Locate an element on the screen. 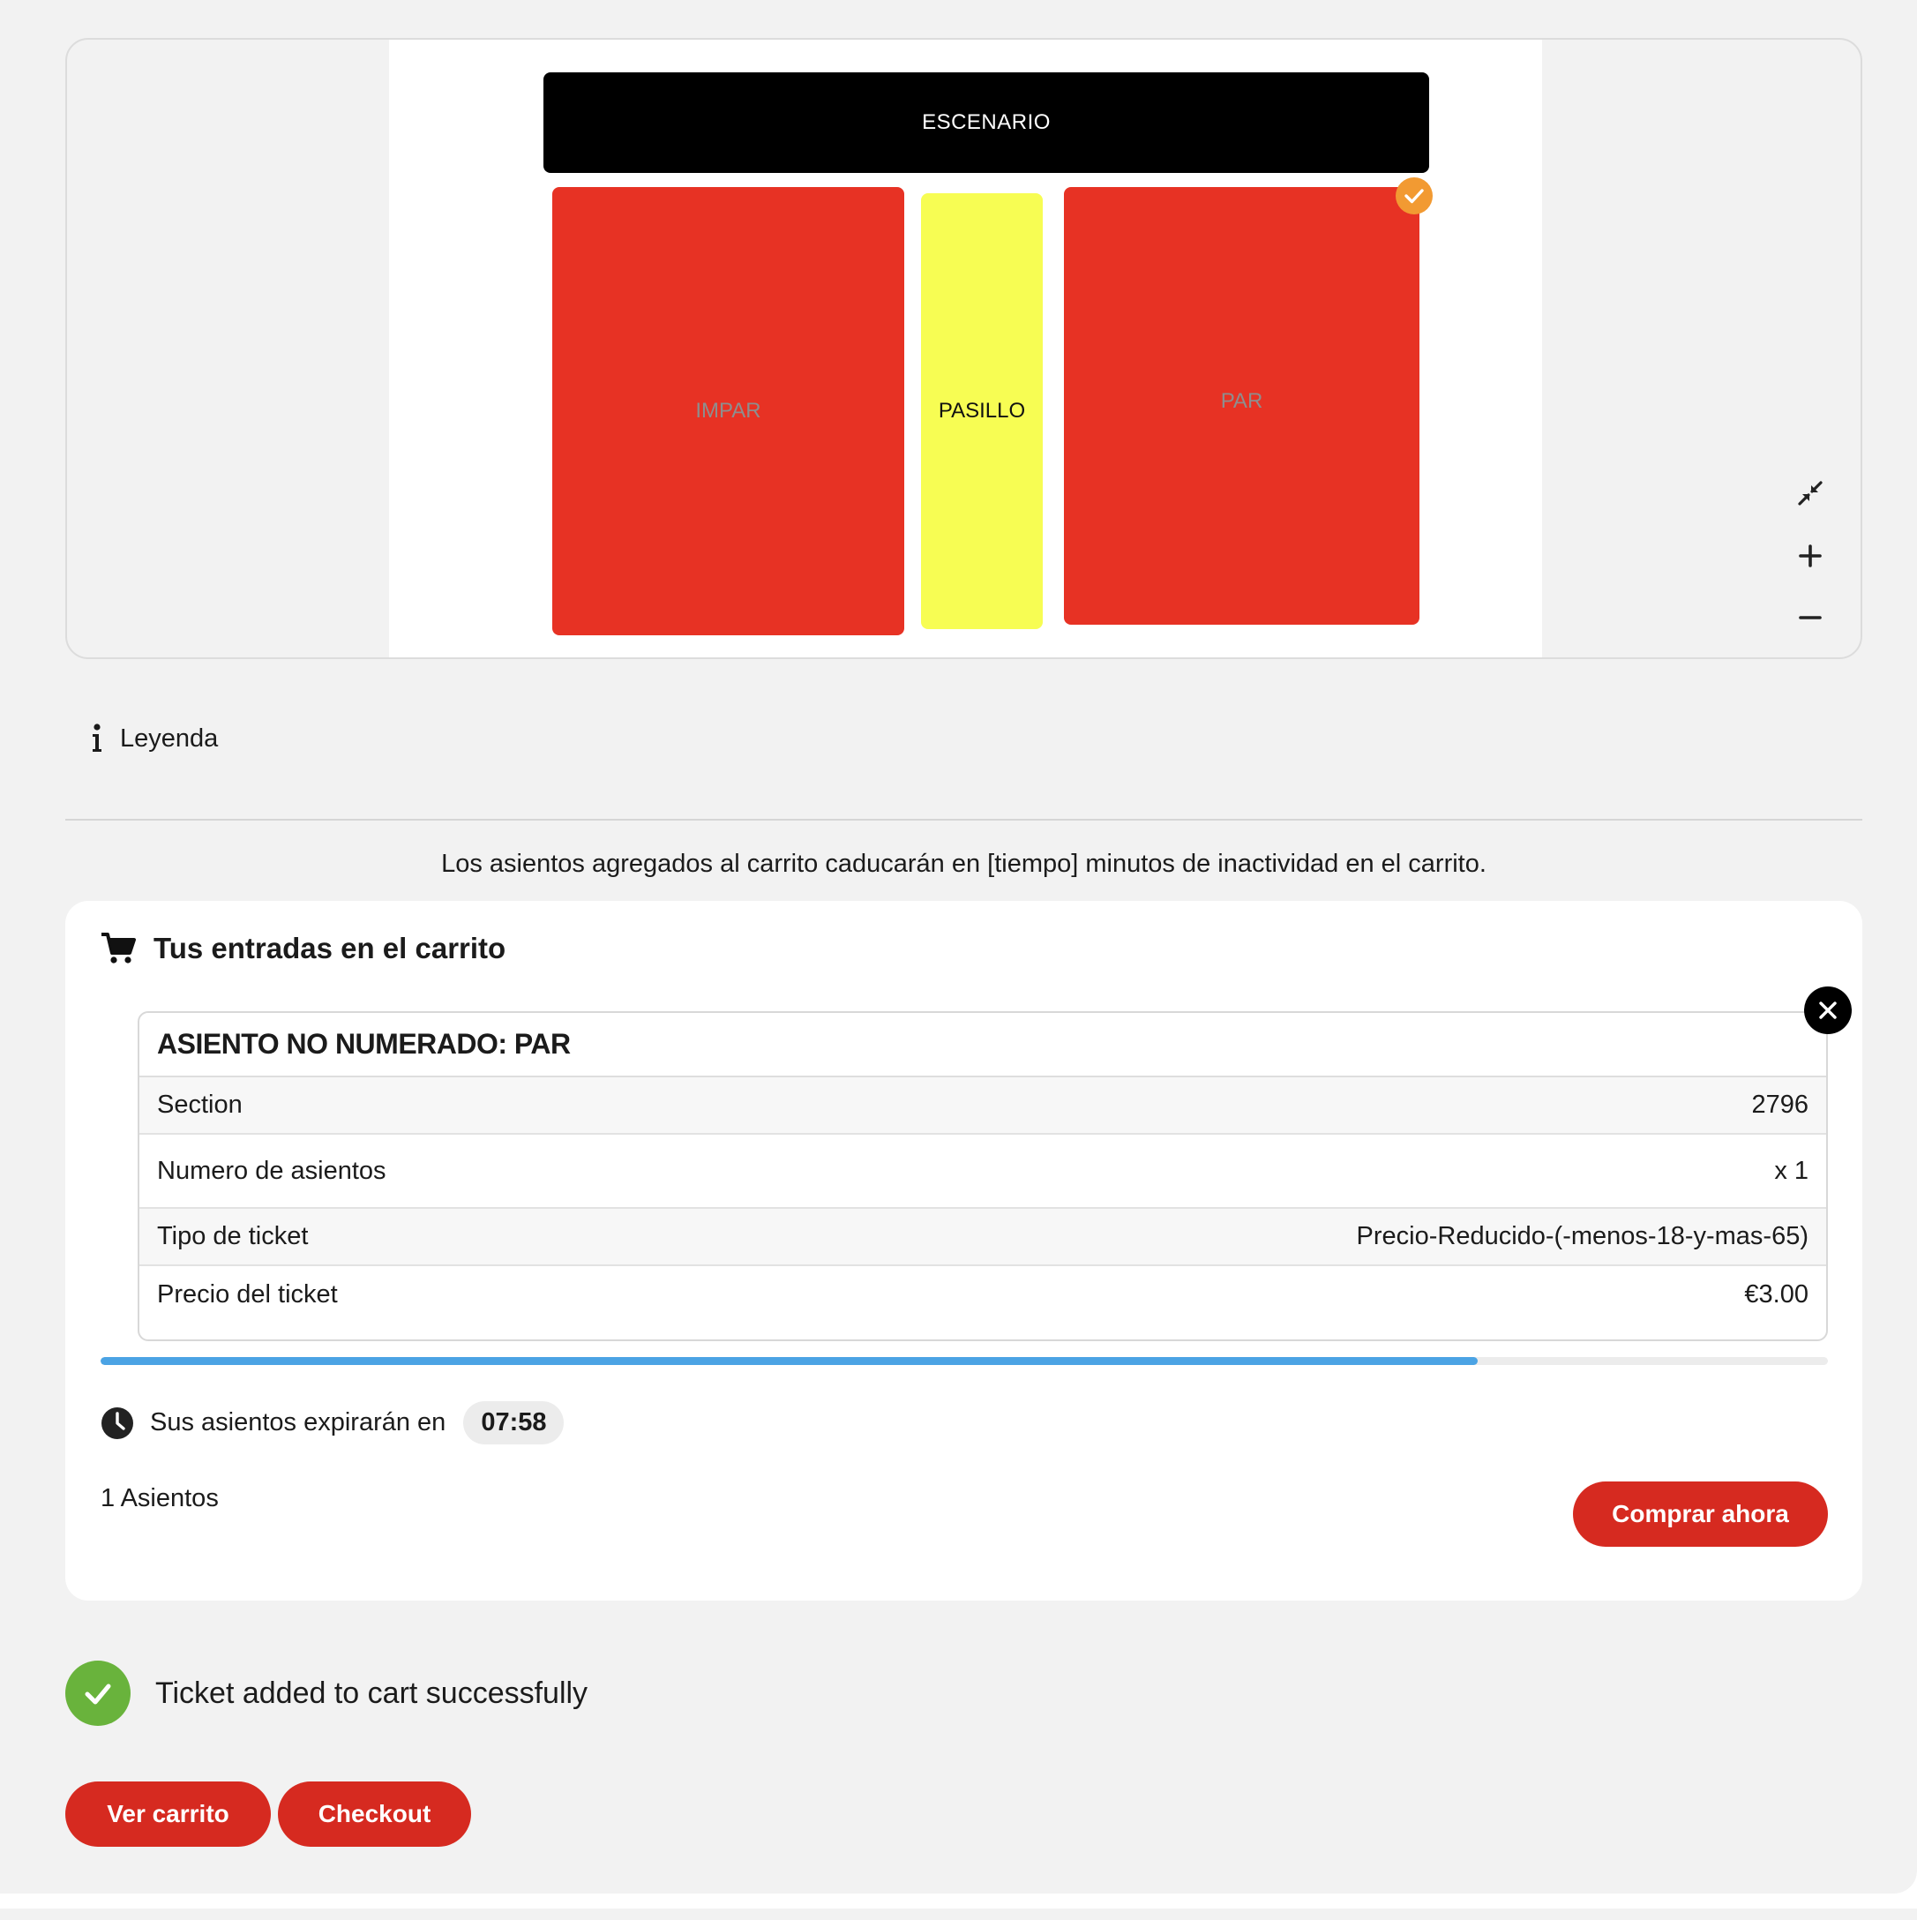 The width and height of the screenshot is (1932, 1920). stage: ESCENARIO is located at coordinates (986, 122).